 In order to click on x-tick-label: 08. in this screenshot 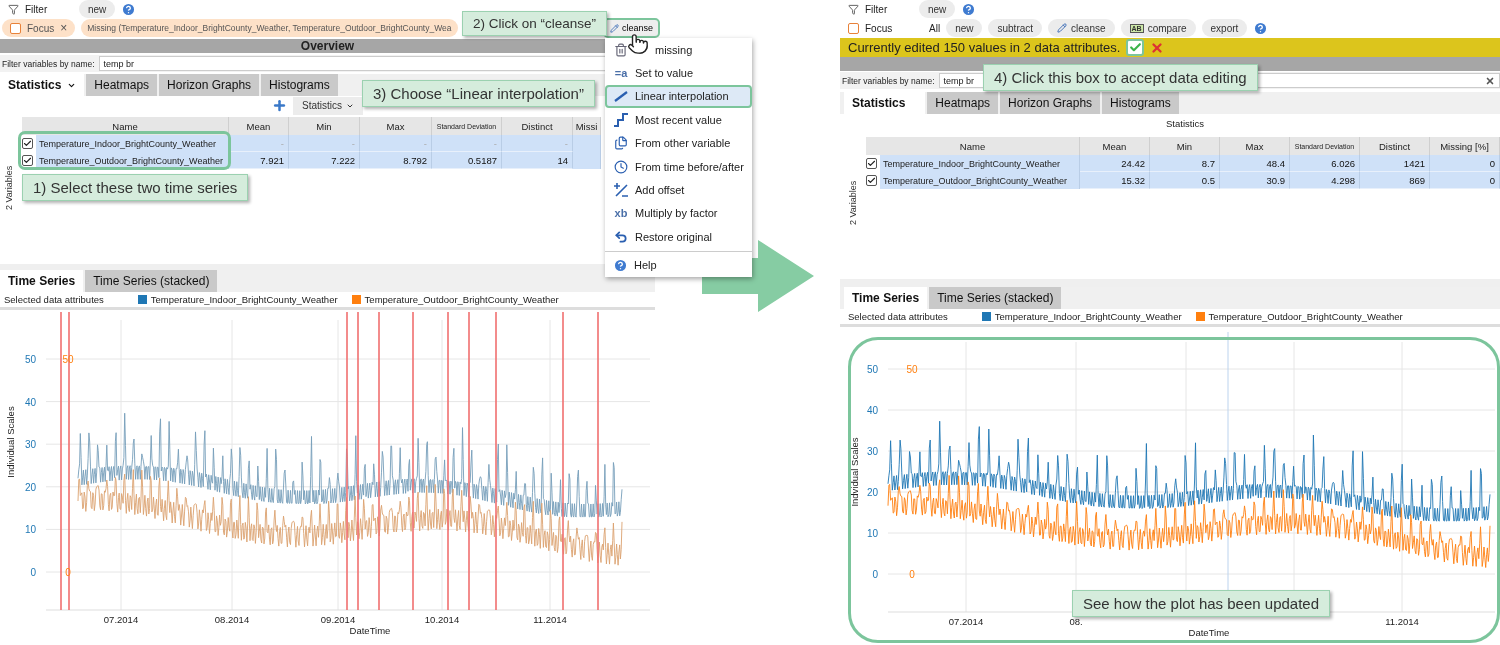, I will do `click(1076, 621)`.